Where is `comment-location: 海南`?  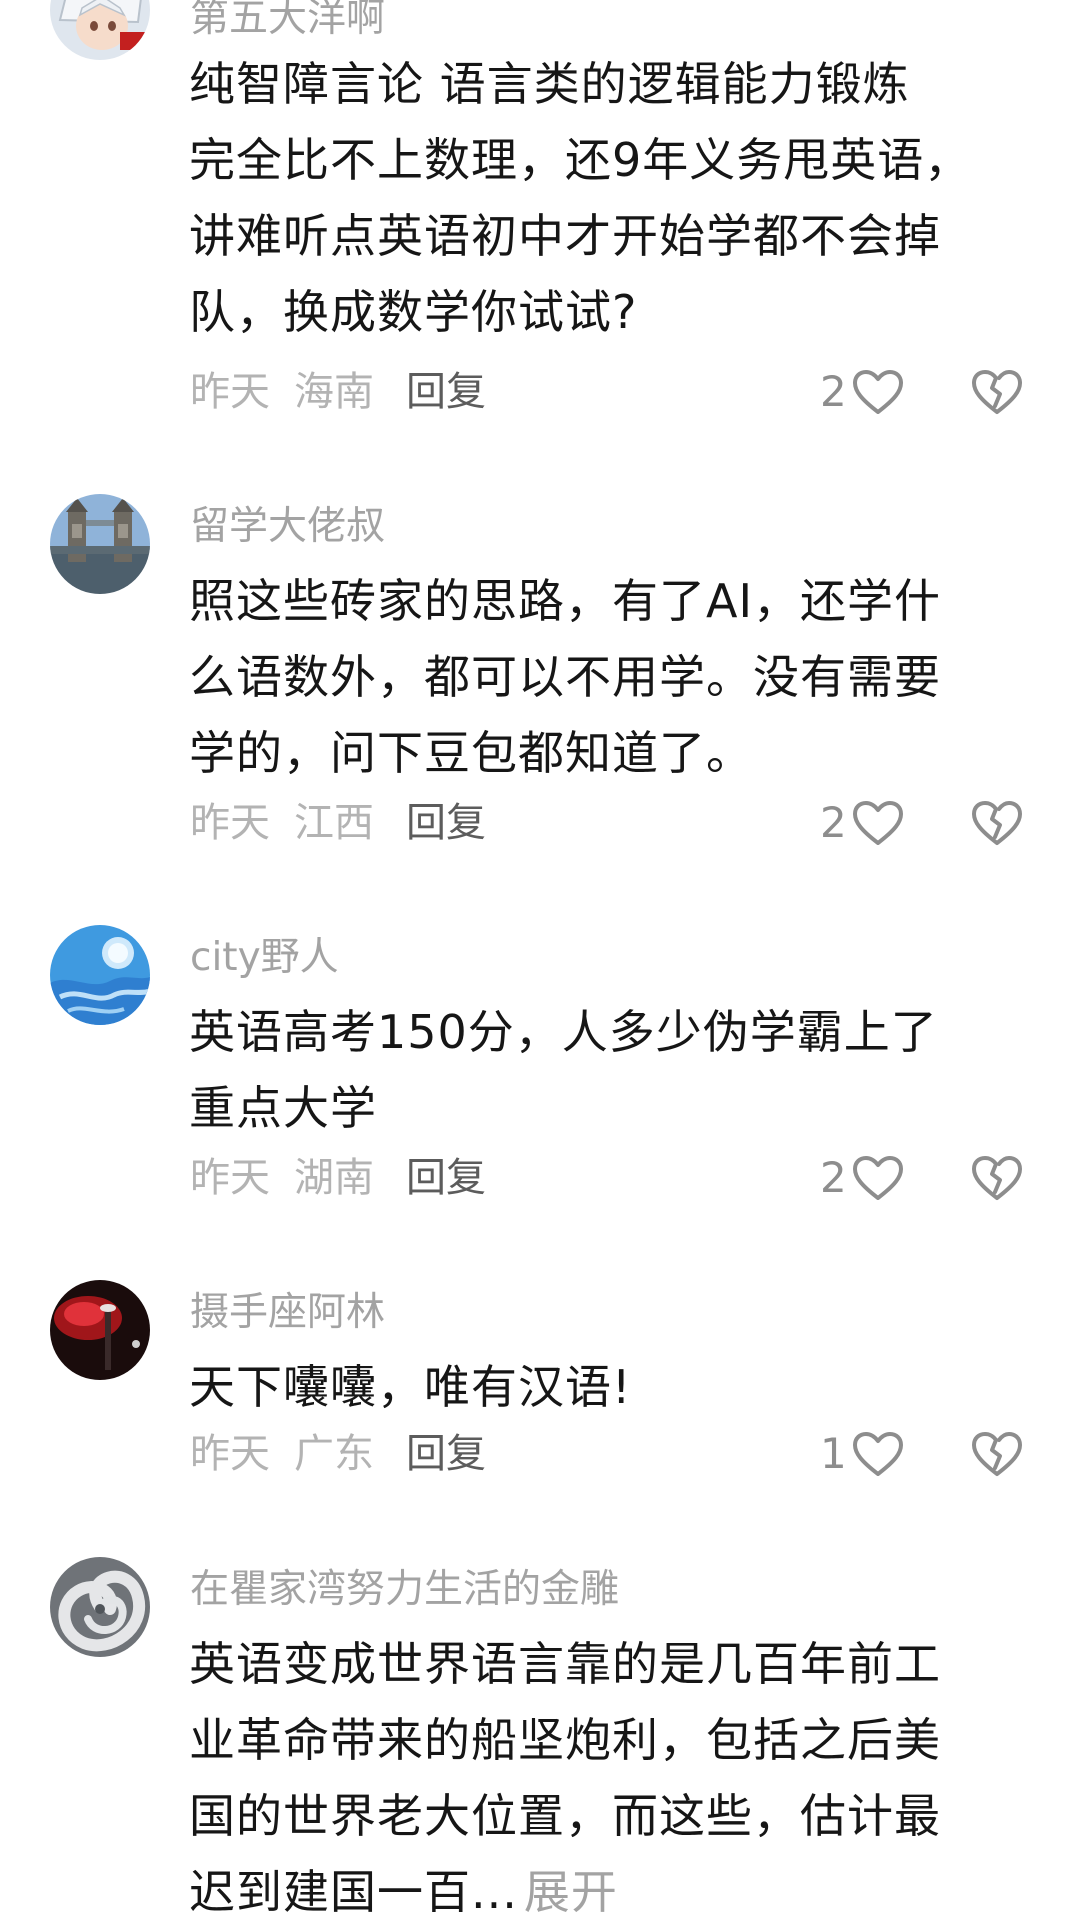 comment-location: 海南 is located at coordinates (334, 392).